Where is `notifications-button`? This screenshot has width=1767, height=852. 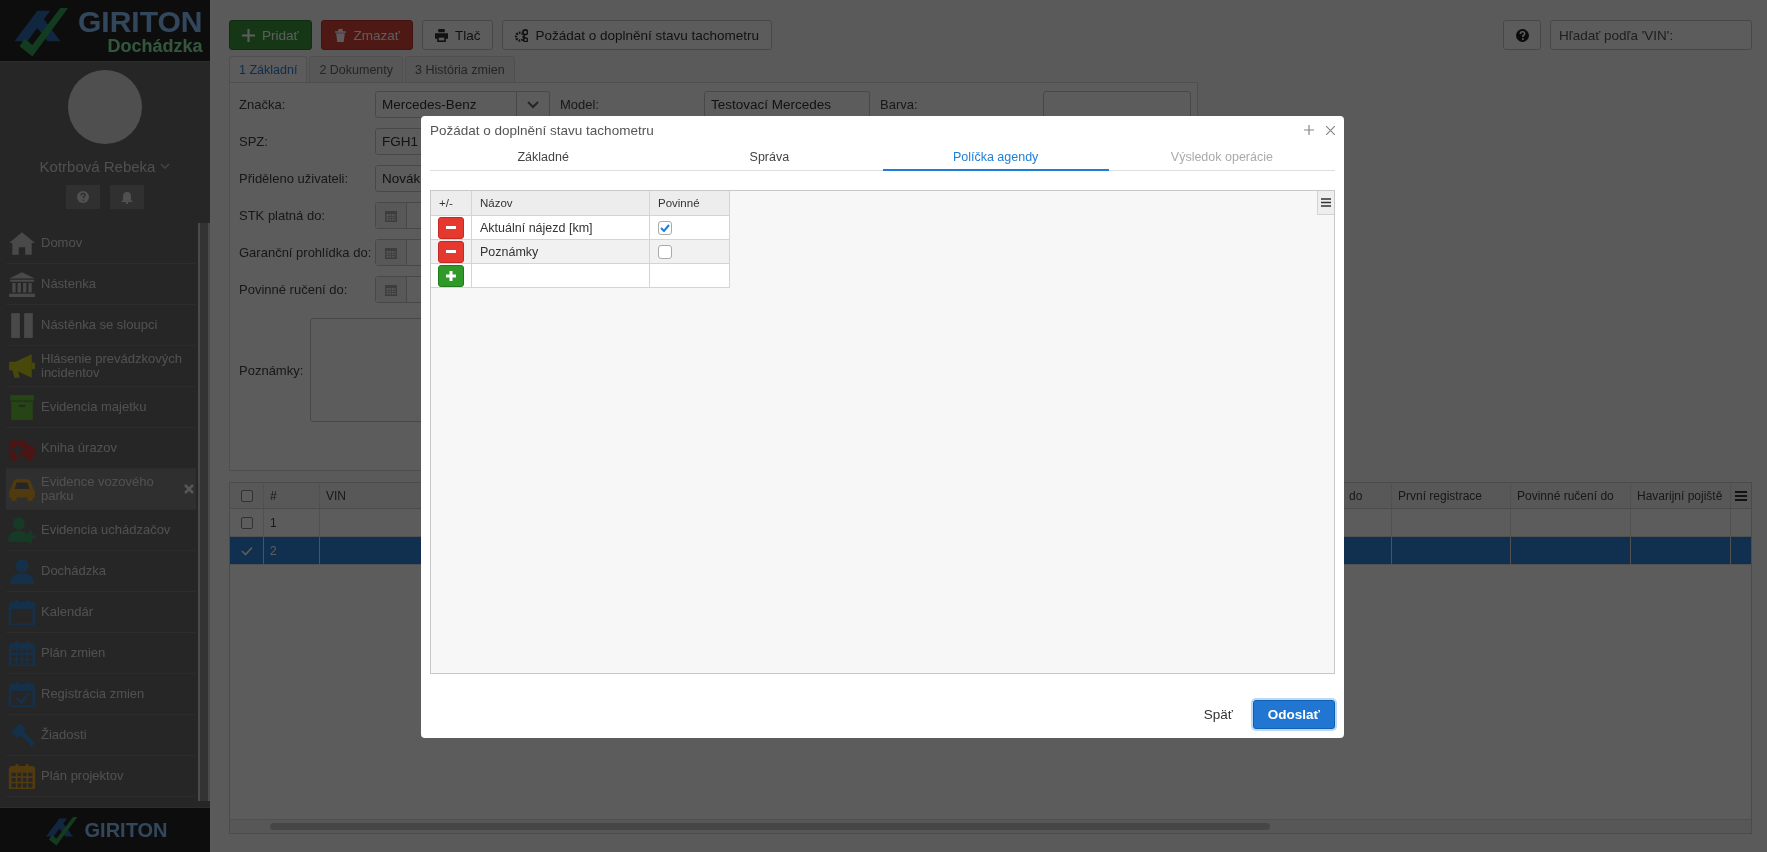
notifications-button is located at coordinates (127, 197).